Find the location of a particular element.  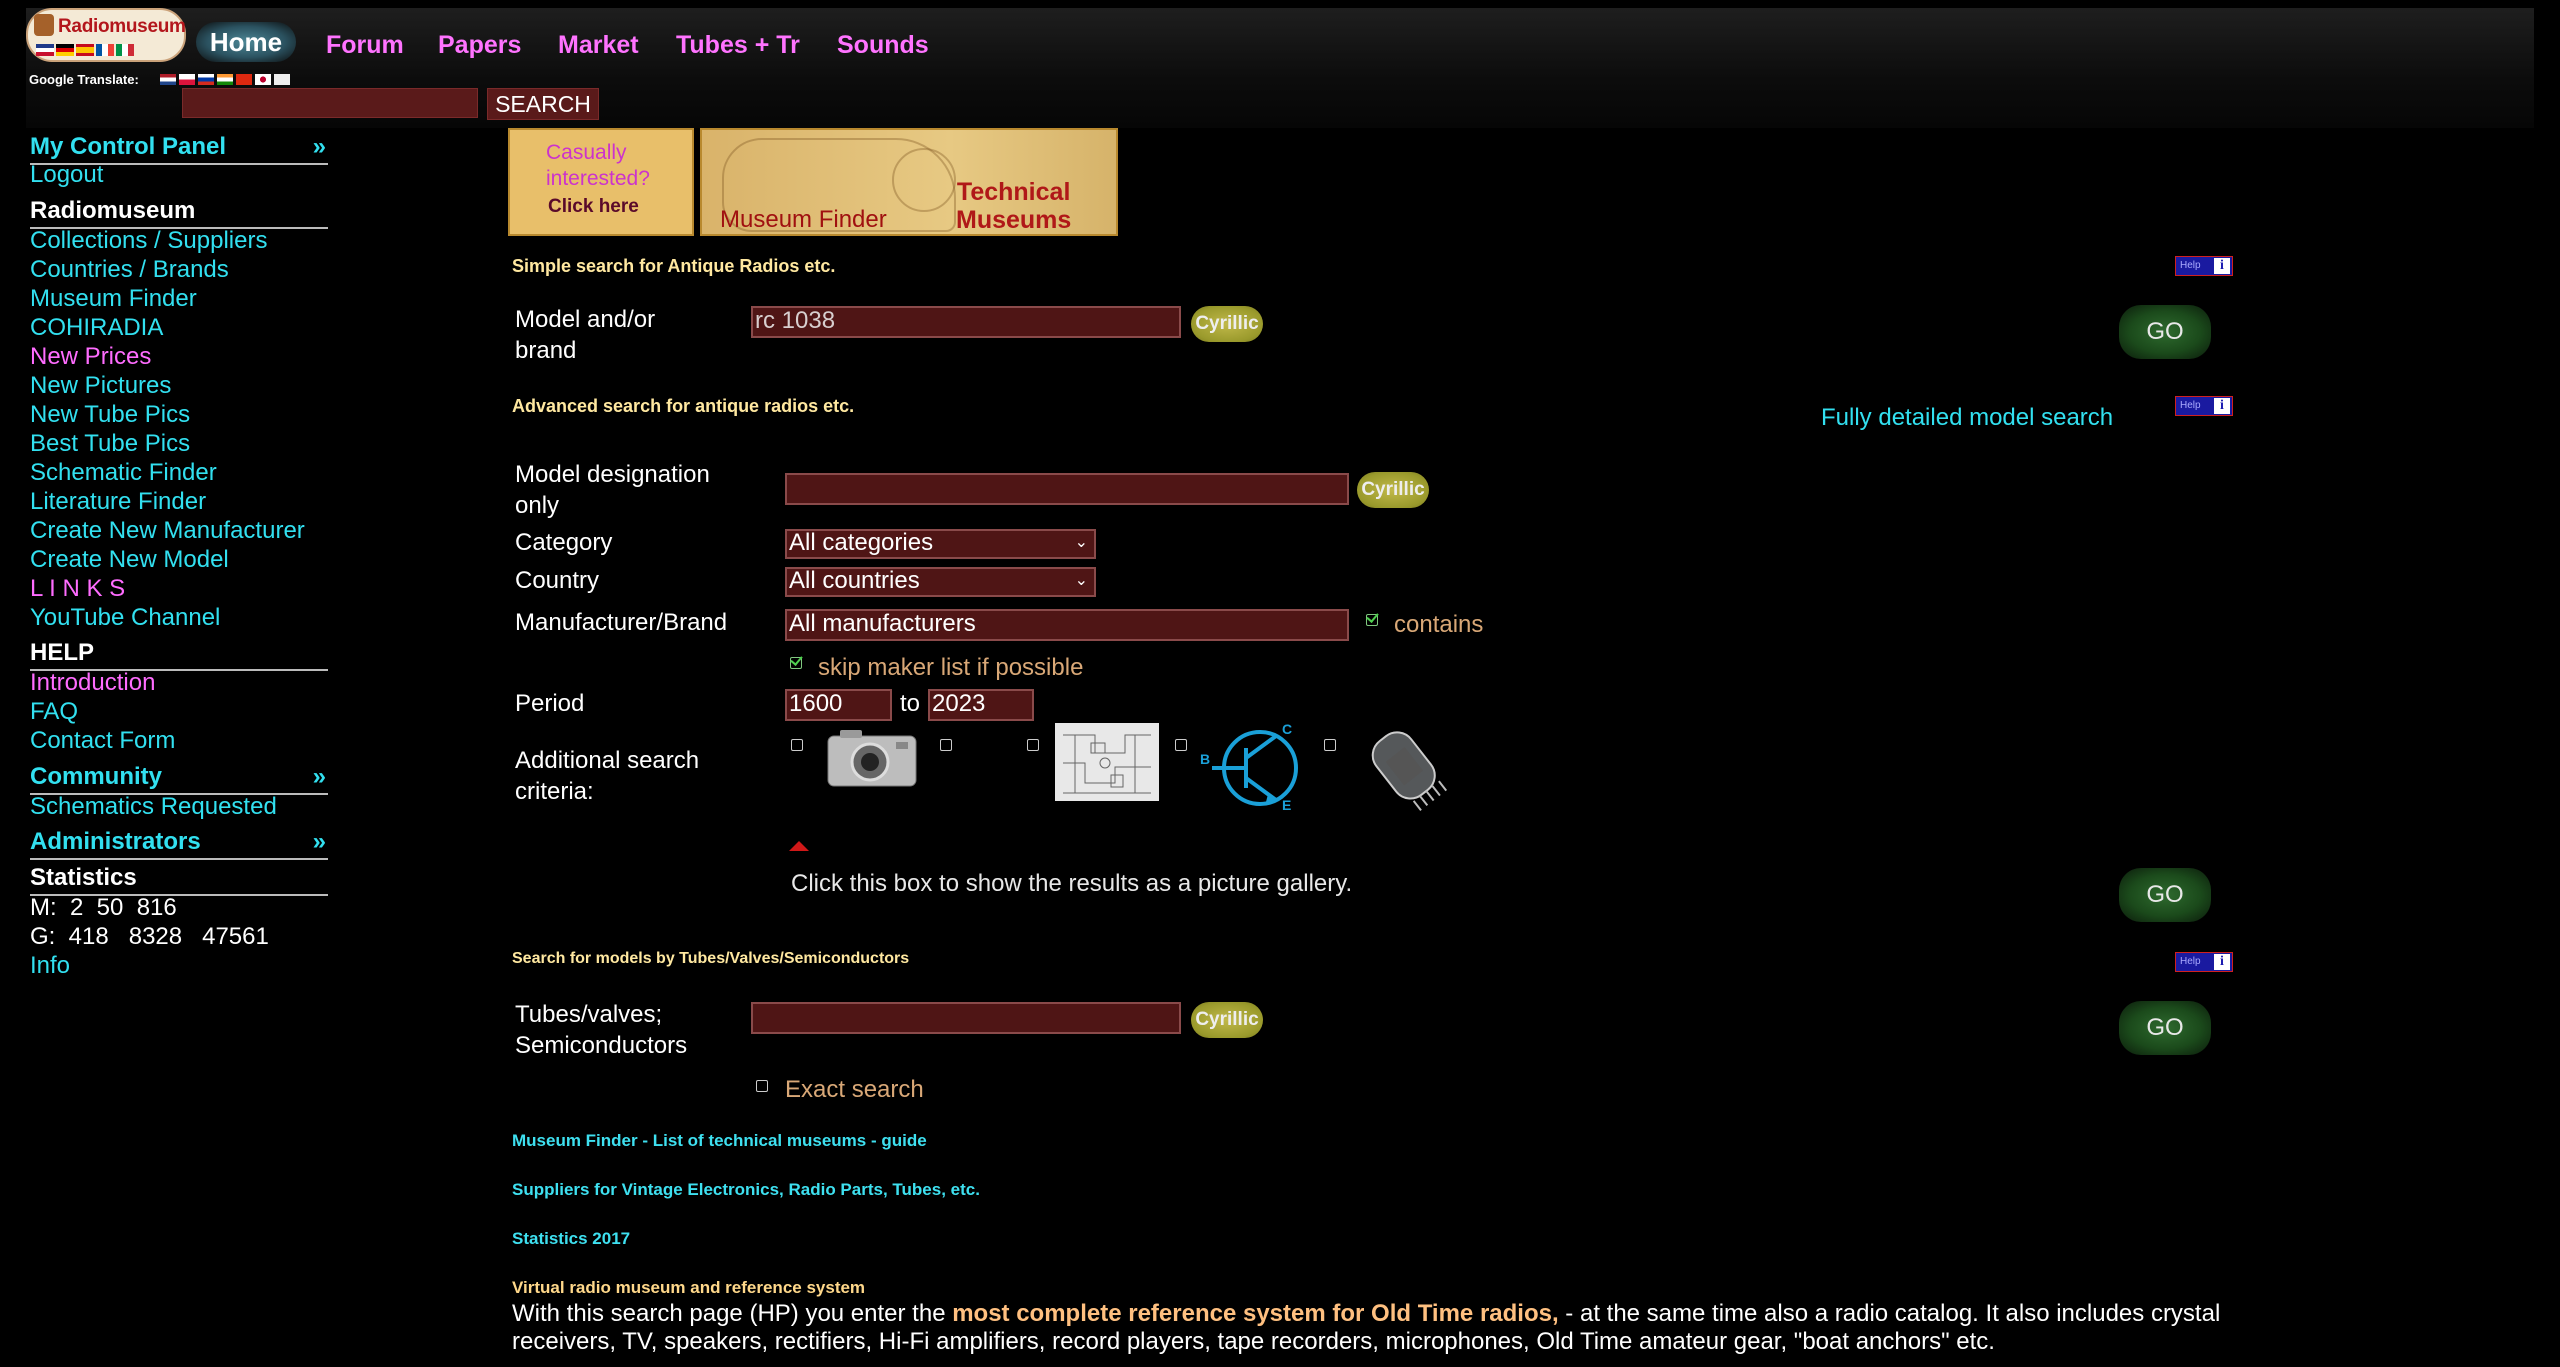

advanced-search-help-icon: Help i is located at coordinates (2204, 406).